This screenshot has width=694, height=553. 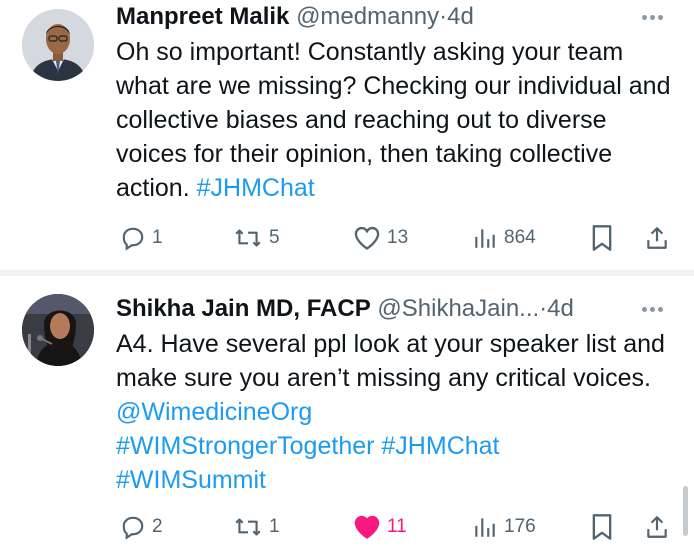 What do you see at coordinates (274, 237) in the screenshot?
I see `repost-count: 5` at bounding box center [274, 237].